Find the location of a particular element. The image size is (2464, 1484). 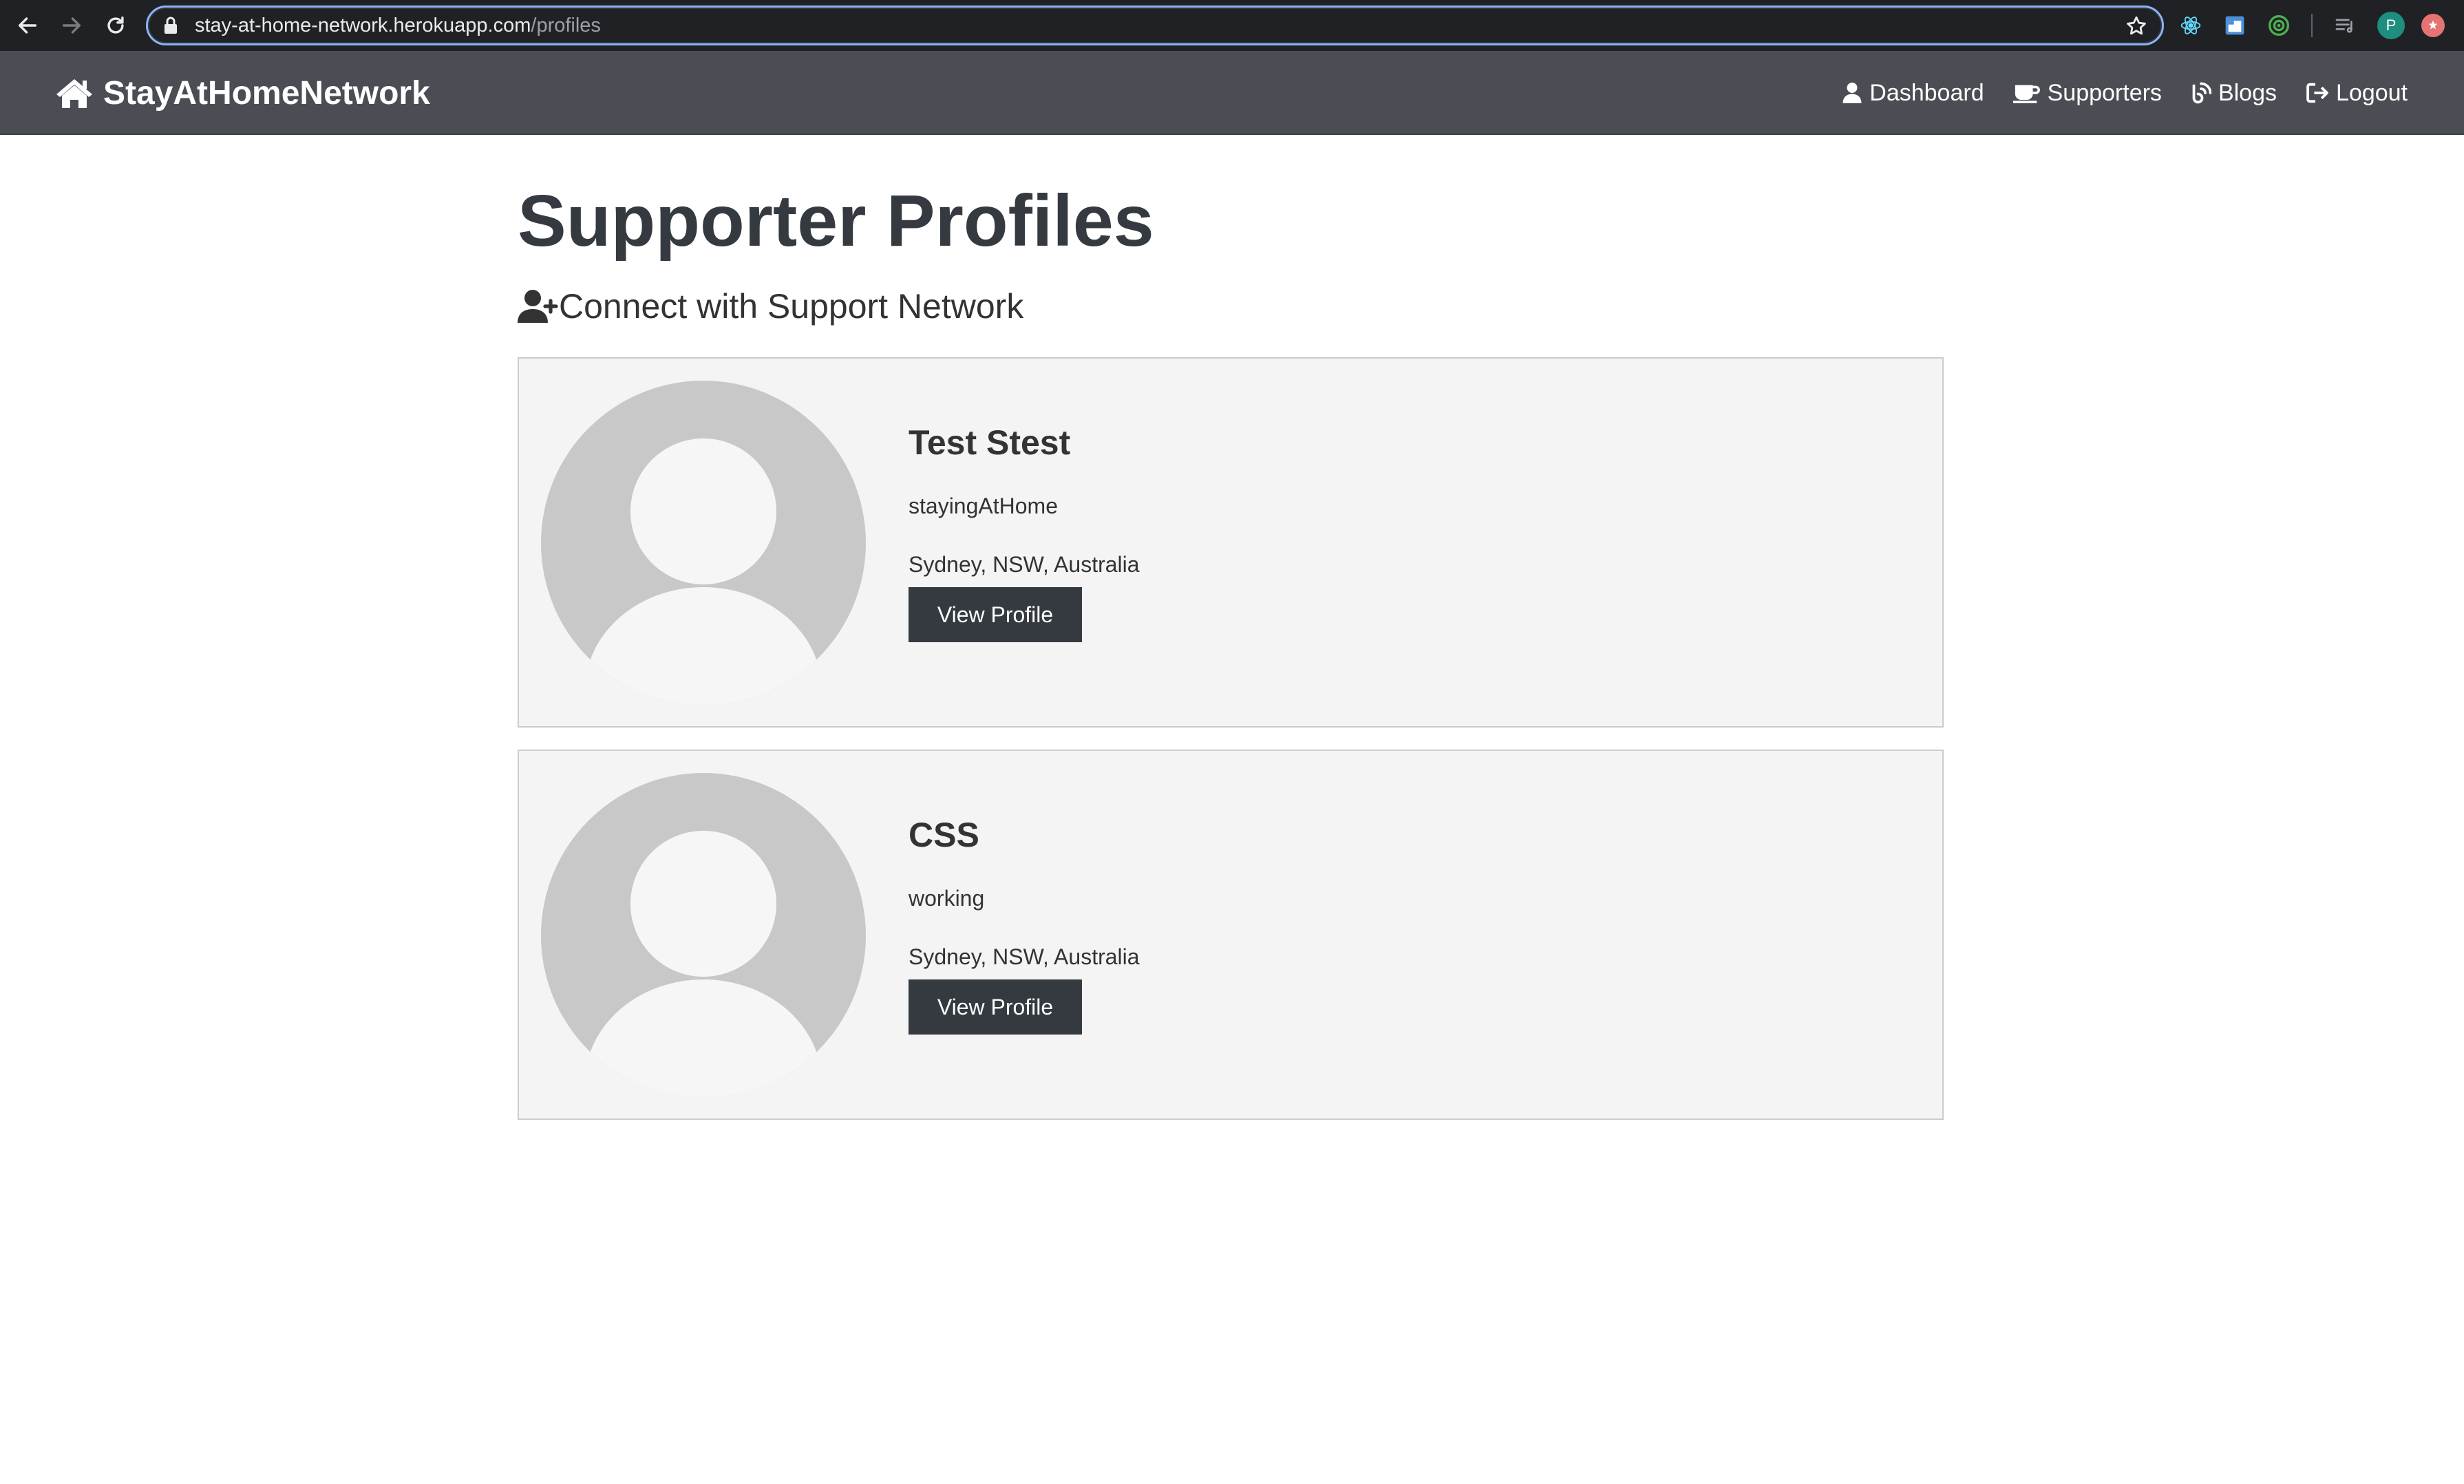

extension-badge-icon is located at coordinates (2433, 25).